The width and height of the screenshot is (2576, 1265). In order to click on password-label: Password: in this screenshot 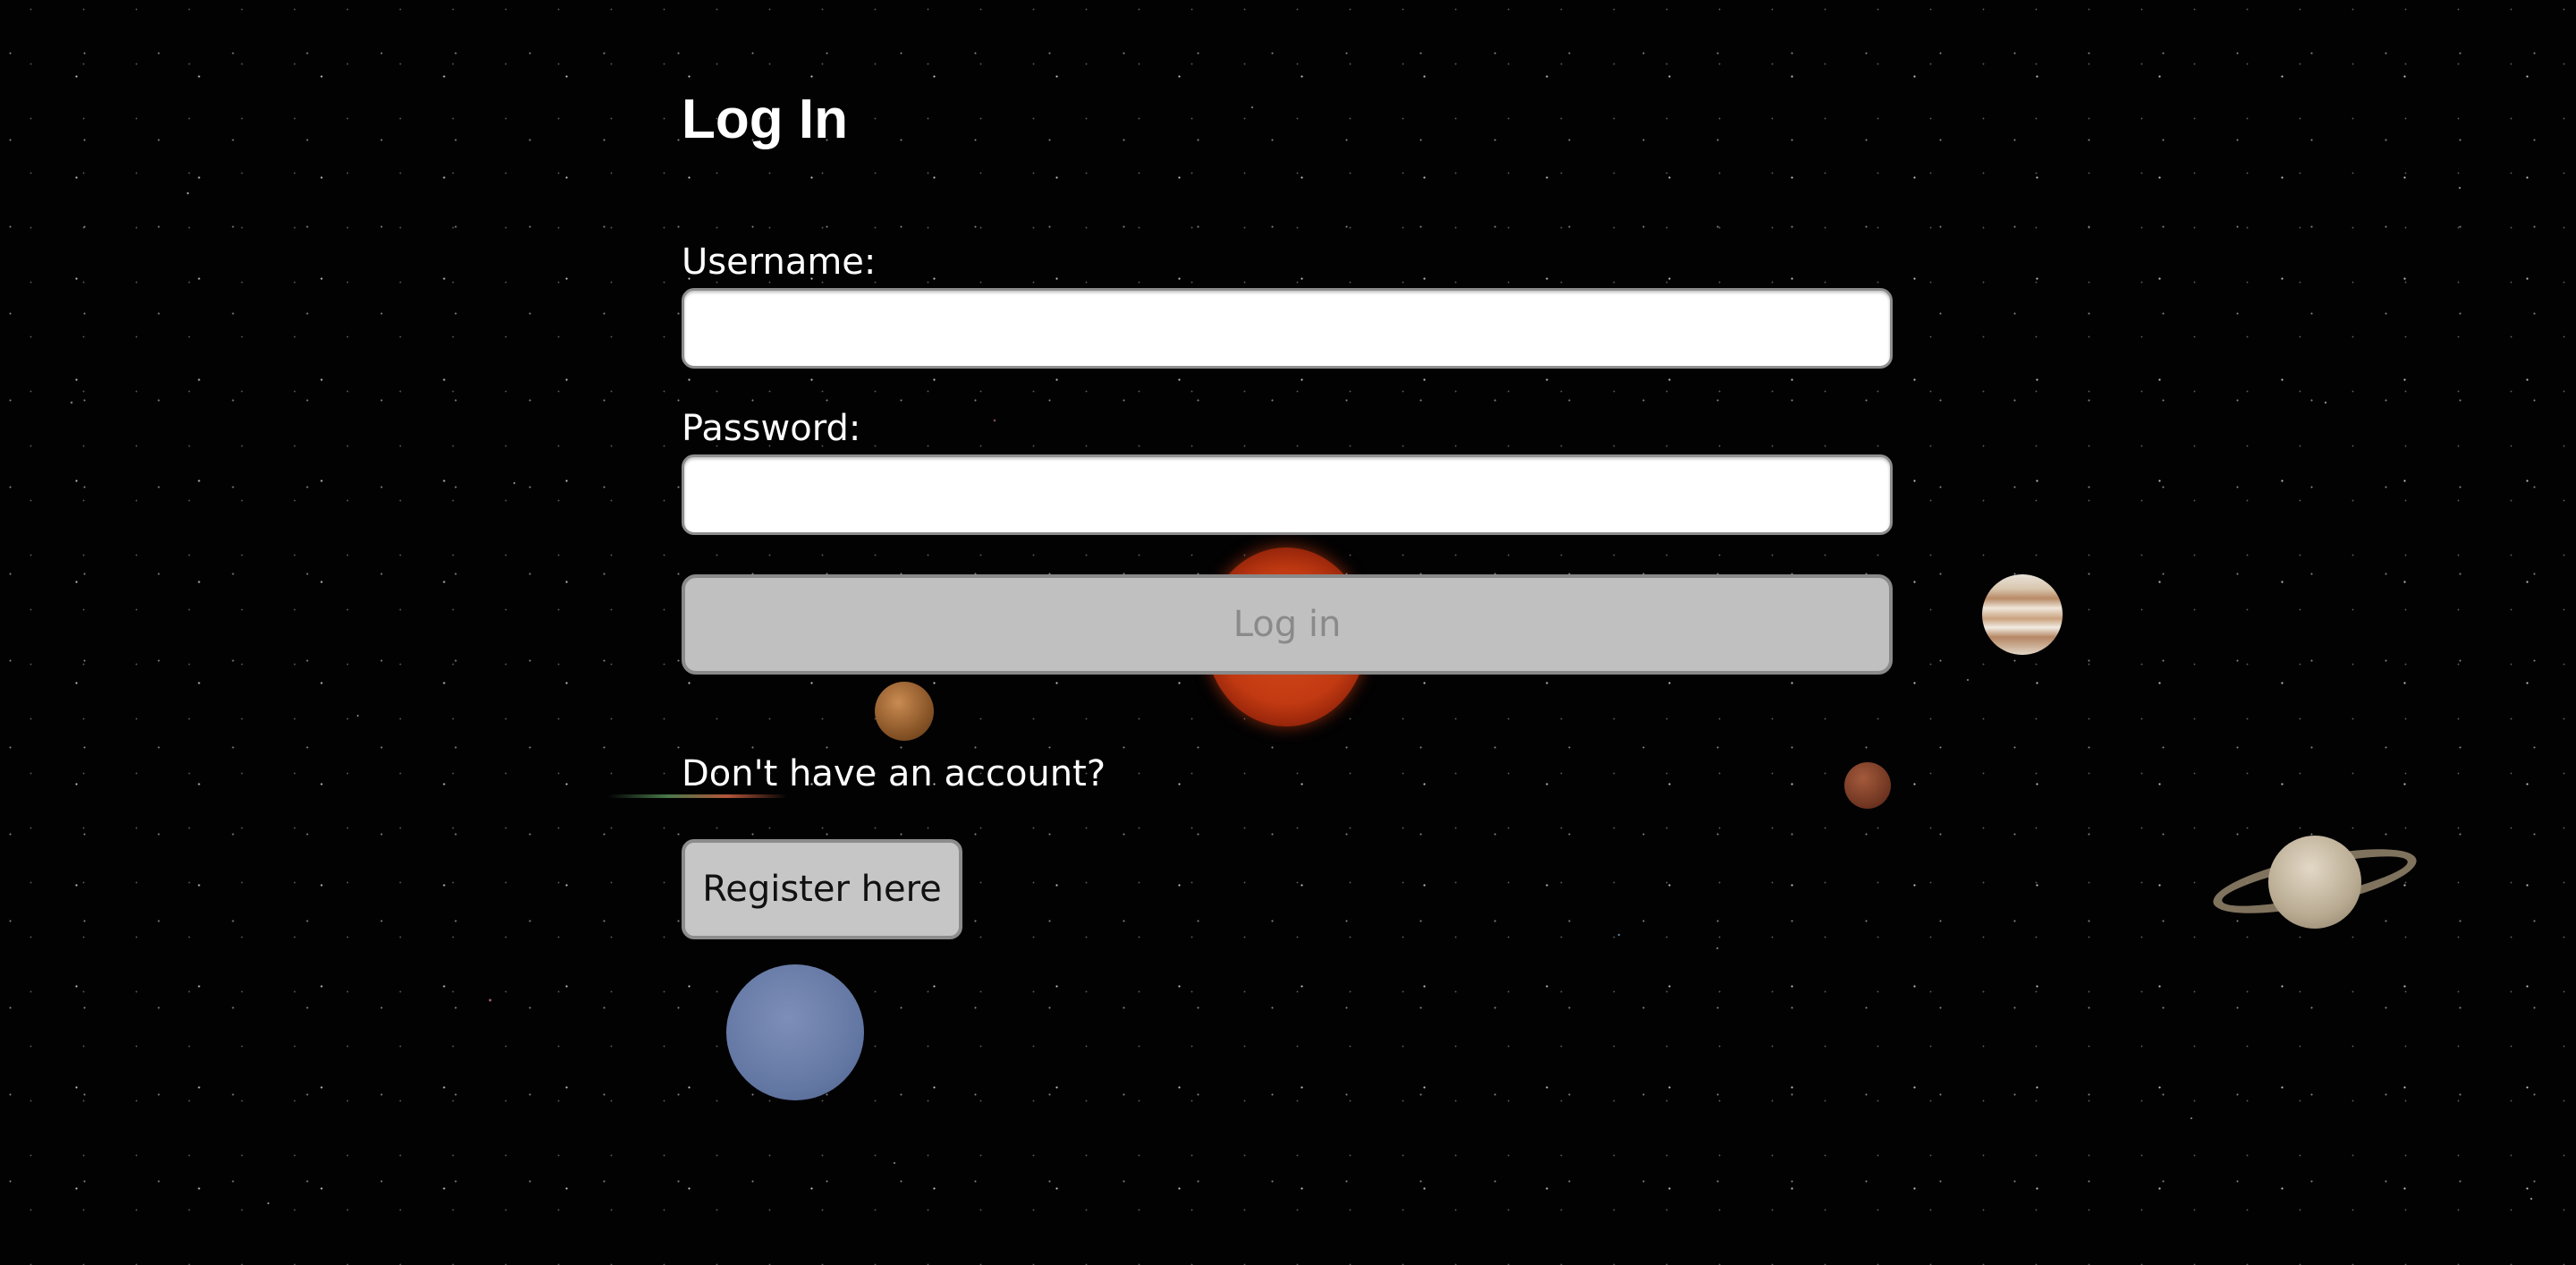, I will do `click(771, 428)`.